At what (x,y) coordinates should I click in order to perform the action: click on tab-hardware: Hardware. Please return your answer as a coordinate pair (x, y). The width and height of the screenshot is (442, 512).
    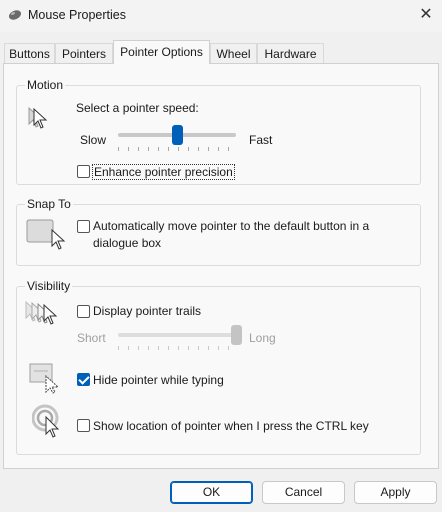
    Looking at the image, I should click on (290, 53).